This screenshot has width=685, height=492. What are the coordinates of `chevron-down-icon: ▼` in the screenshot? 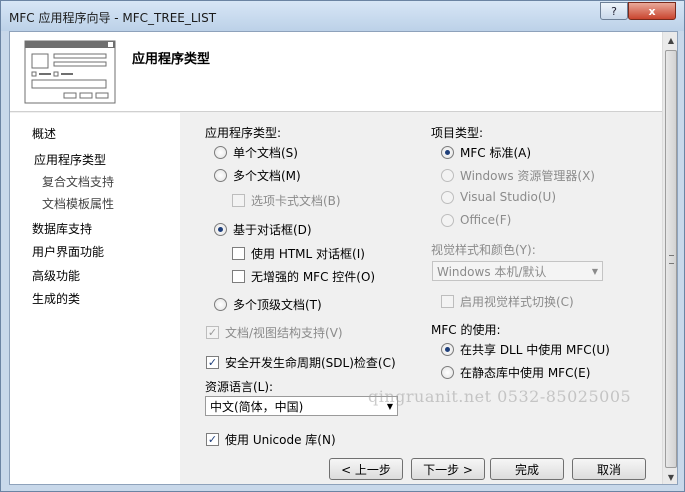 It's located at (594, 271).